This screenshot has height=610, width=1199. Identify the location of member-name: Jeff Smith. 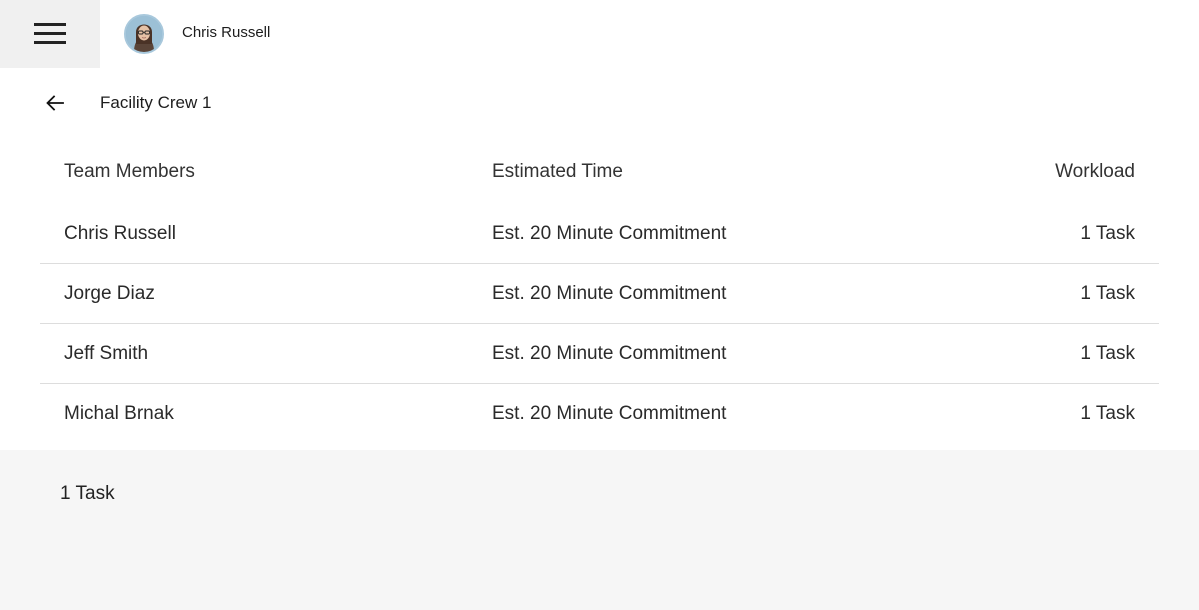
(106, 353).